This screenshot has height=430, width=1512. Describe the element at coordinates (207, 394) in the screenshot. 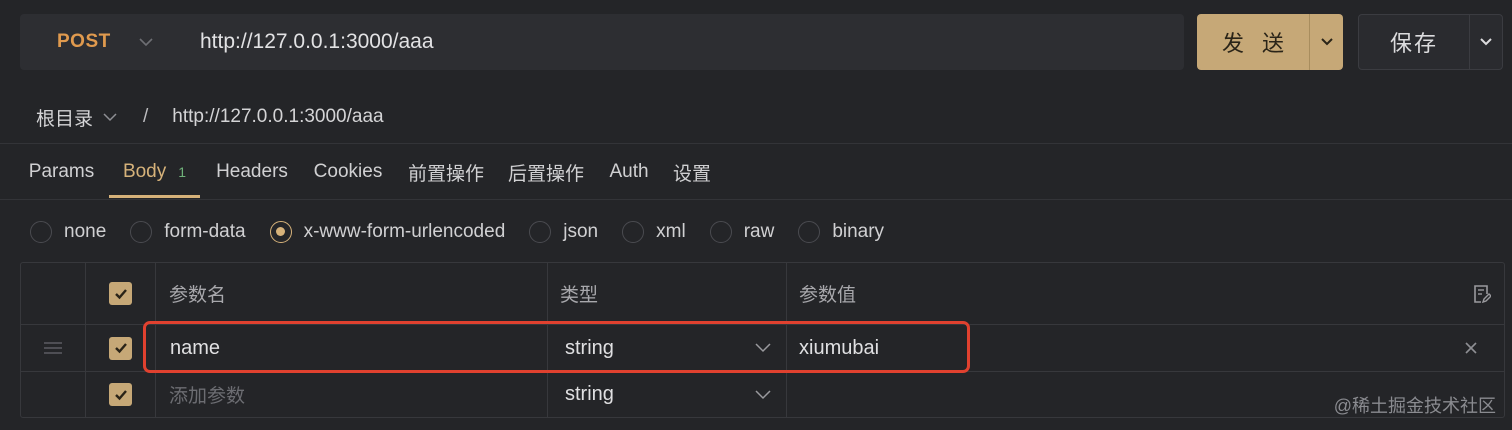

I see `add-param-input: 添加参数` at that location.